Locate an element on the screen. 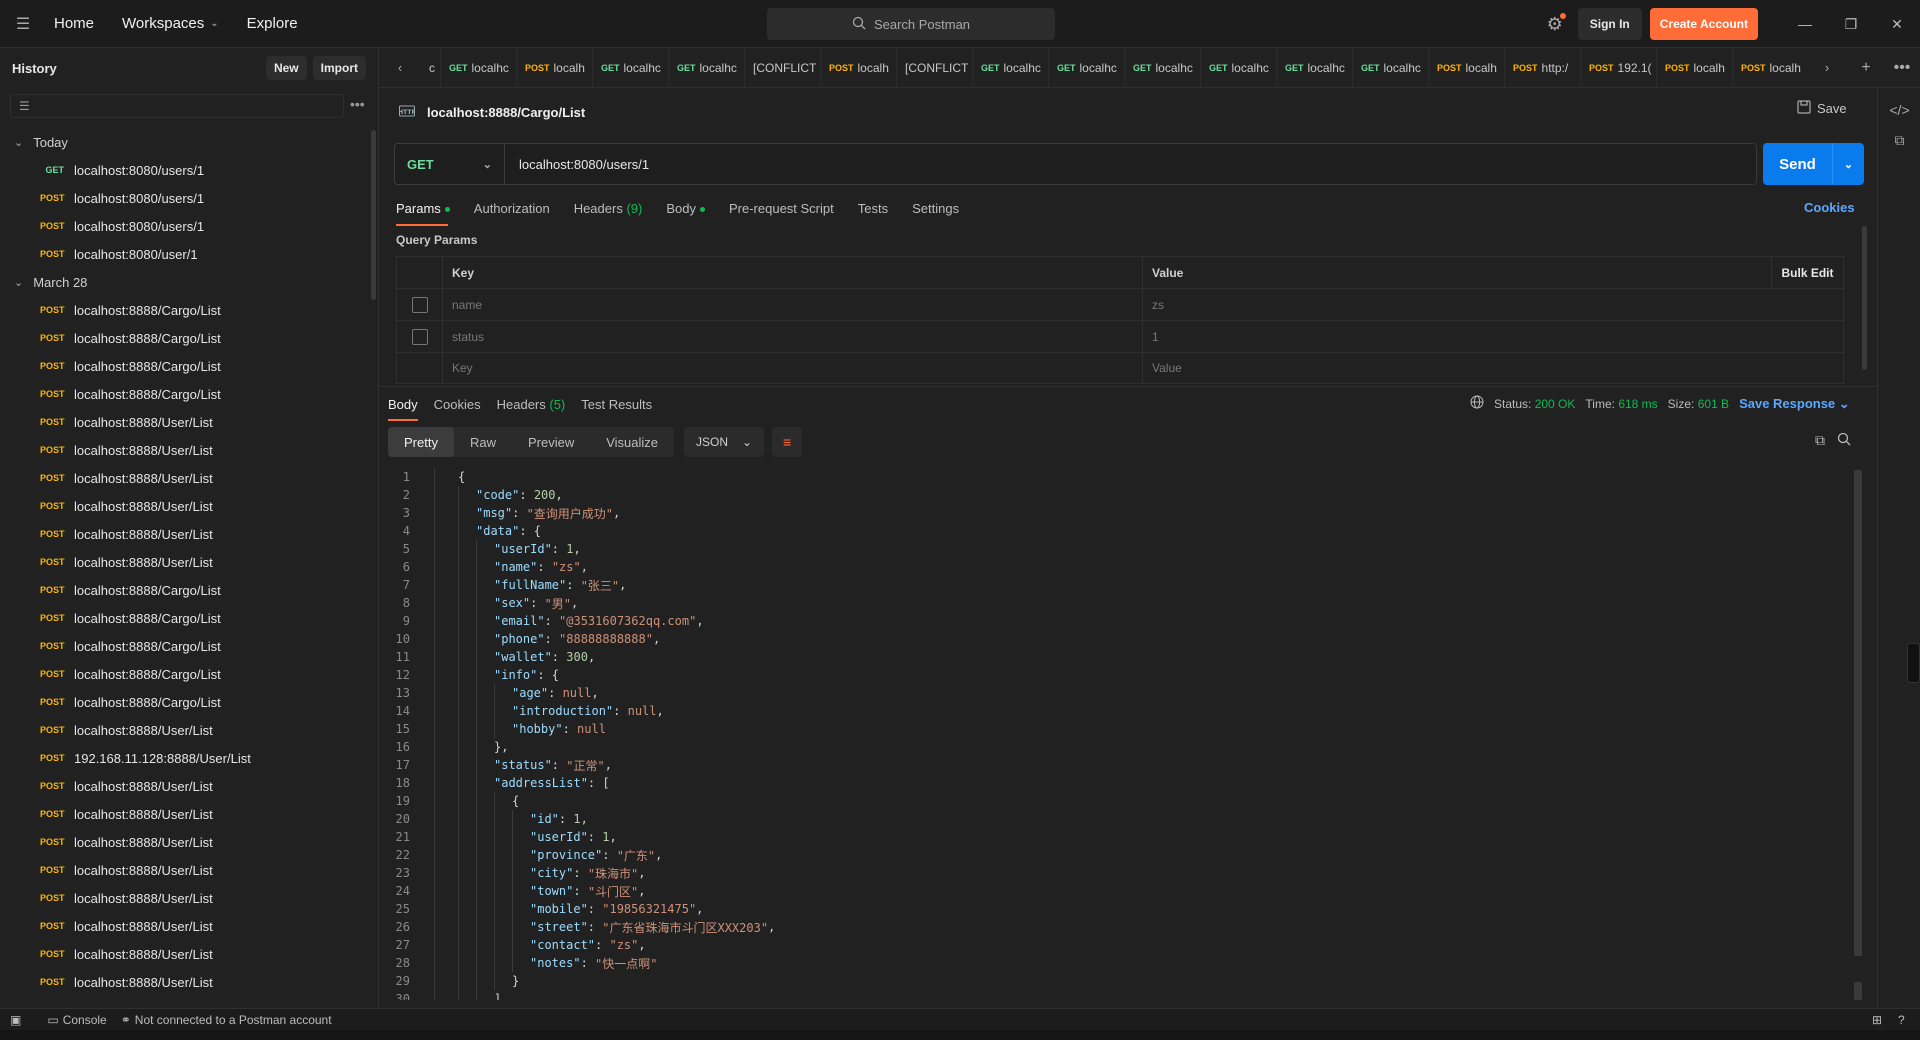  tab-tests: Tests is located at coordinates (873, 208).